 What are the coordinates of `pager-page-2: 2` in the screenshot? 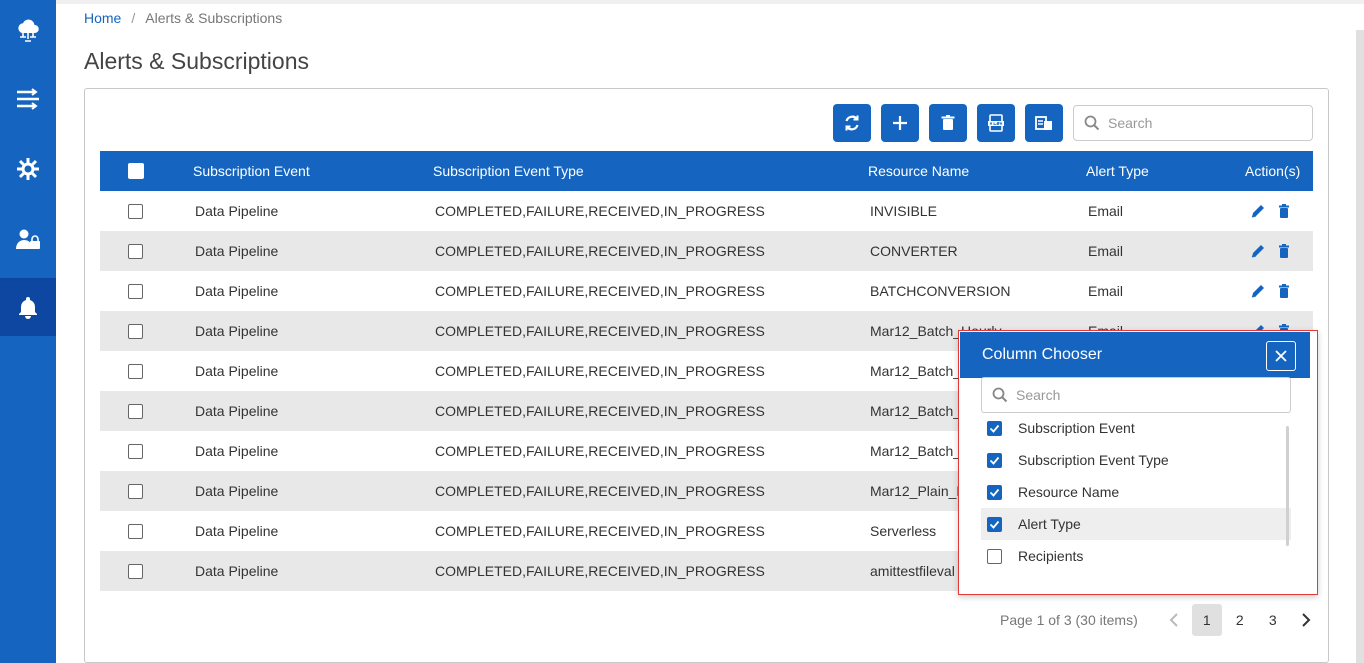 It's located at (1240, 620).